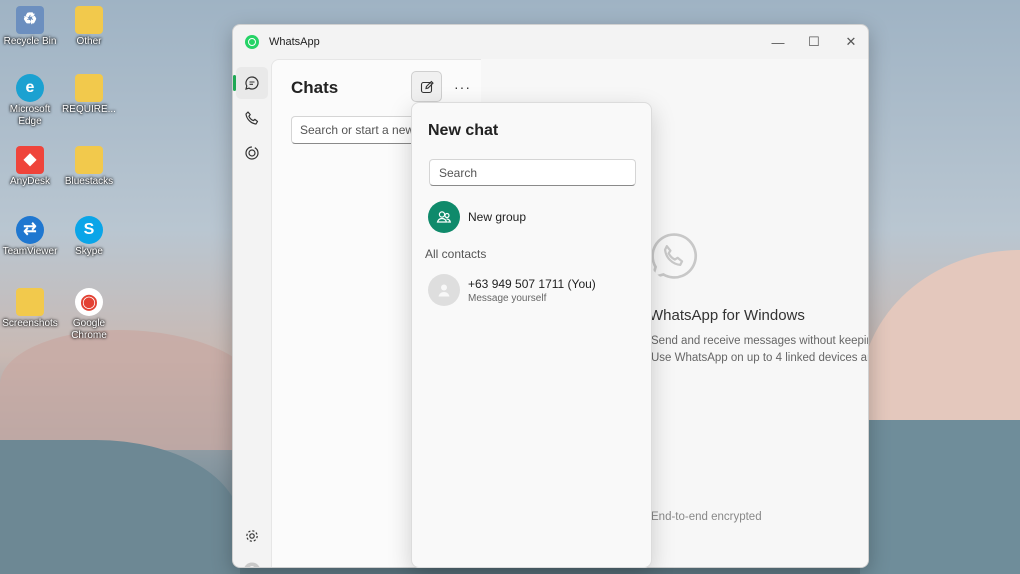 Image resolution: width=1020 pixels, height=574 pixels. What do you see at coordinates (850, 42) in the screenshot?
I see `close-button: ✕` at bounding box center [850, 42].